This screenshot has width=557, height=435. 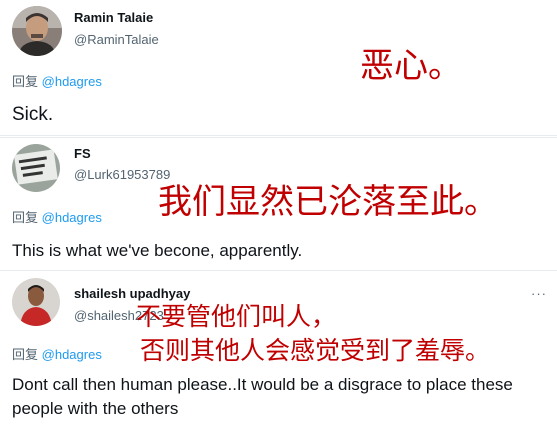 I want to click on tweet-text: Sick., so click(x=33, y=114).